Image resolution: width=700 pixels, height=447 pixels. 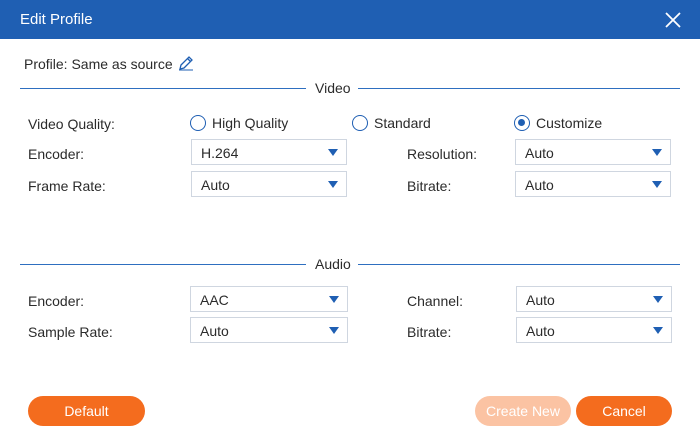 I want to click on video-bitrate-value: Auto, so click(x=539, y=185).